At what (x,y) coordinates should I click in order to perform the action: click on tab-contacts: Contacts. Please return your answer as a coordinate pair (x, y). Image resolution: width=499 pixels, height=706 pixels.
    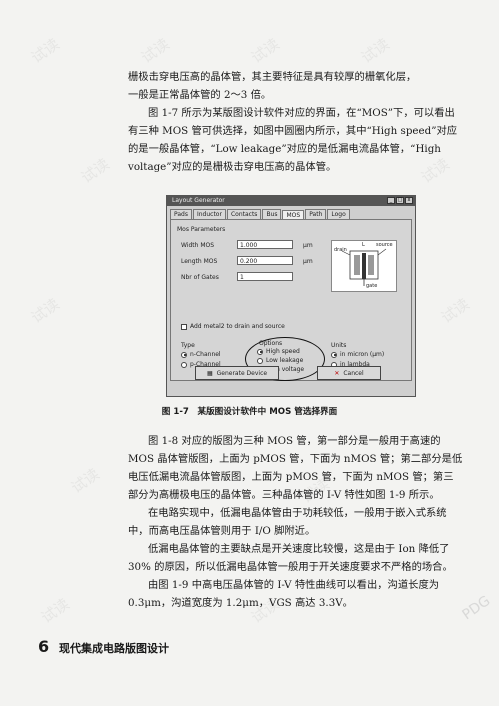
    Looking at the image, I should click on (244, 214).